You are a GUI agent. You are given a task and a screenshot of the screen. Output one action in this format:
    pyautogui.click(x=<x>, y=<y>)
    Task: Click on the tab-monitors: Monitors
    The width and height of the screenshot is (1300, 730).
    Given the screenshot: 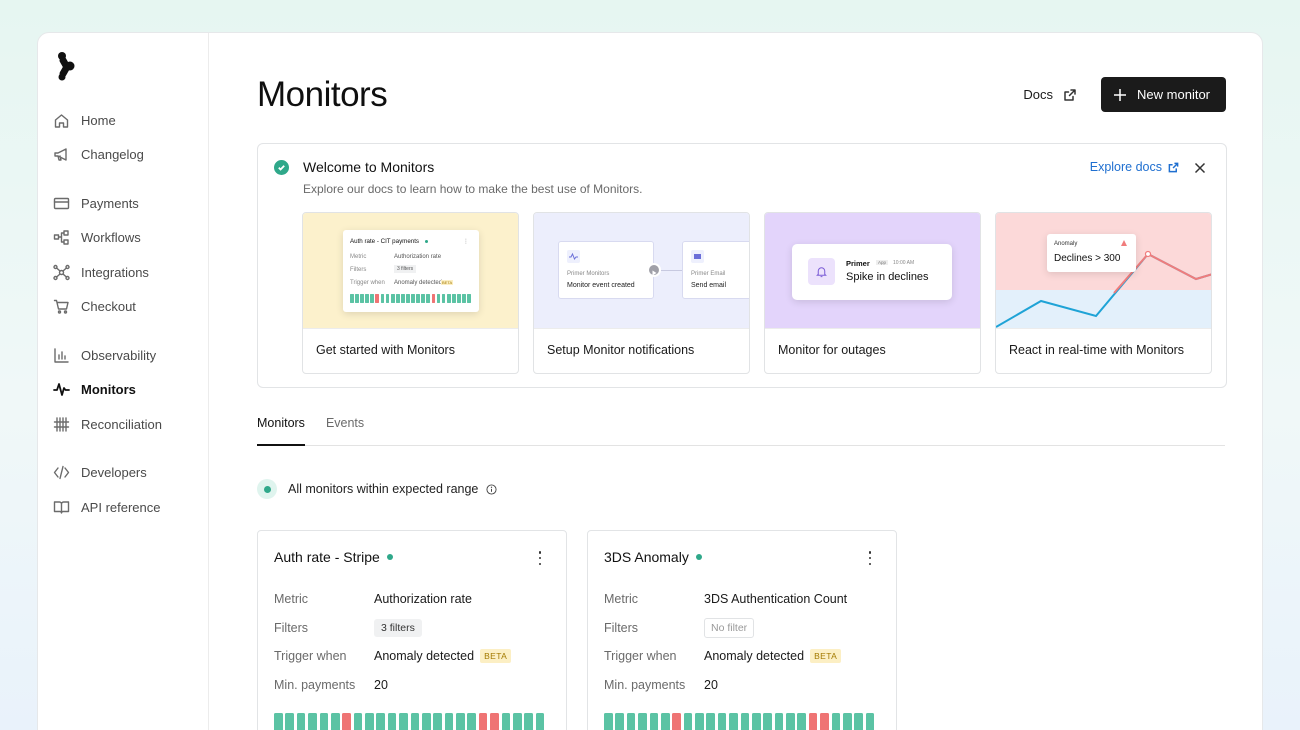 What is the action you would take?
    pyautogui.click(x=281, y=431)
    